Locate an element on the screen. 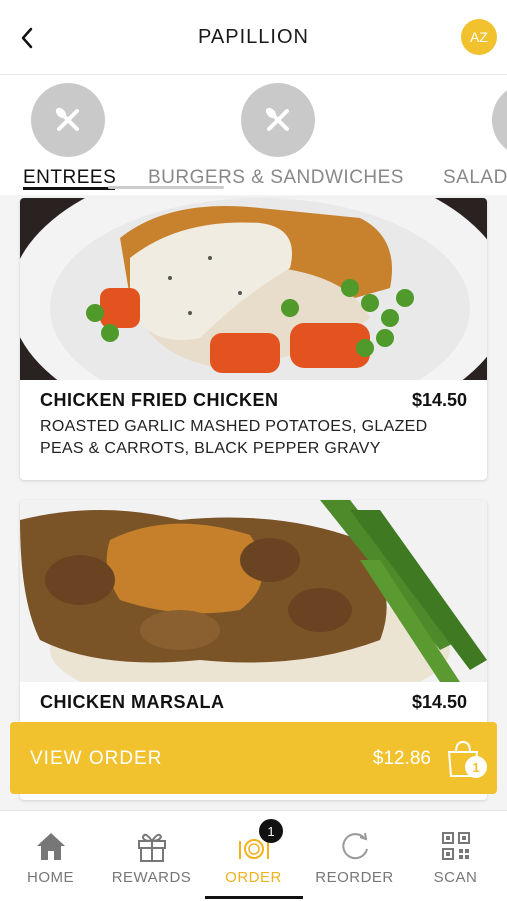  category-icon-entrees is located at coordinates (68, 120).